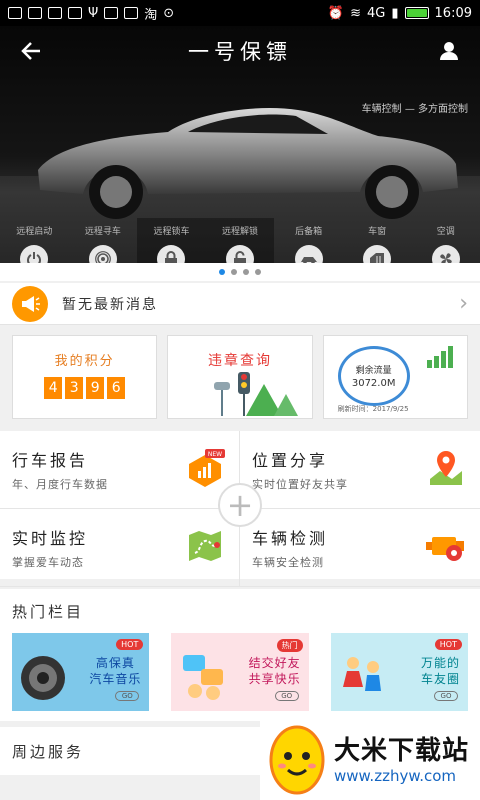 The width and height of the screenshot is (480, 800). Describe the element at coordinates (373, 383) in the screenshot. I see `flow-value: 3072.0M` at that location.